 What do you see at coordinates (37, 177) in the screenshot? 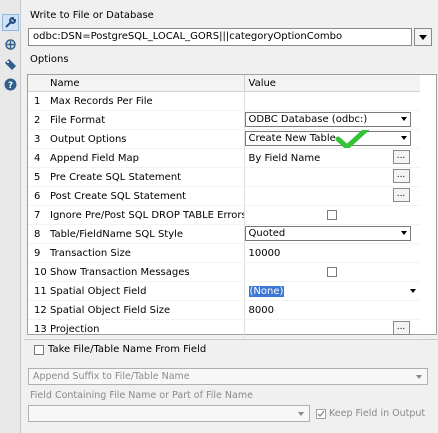
I see `row-number: 5` at bounding box center [37, 177].